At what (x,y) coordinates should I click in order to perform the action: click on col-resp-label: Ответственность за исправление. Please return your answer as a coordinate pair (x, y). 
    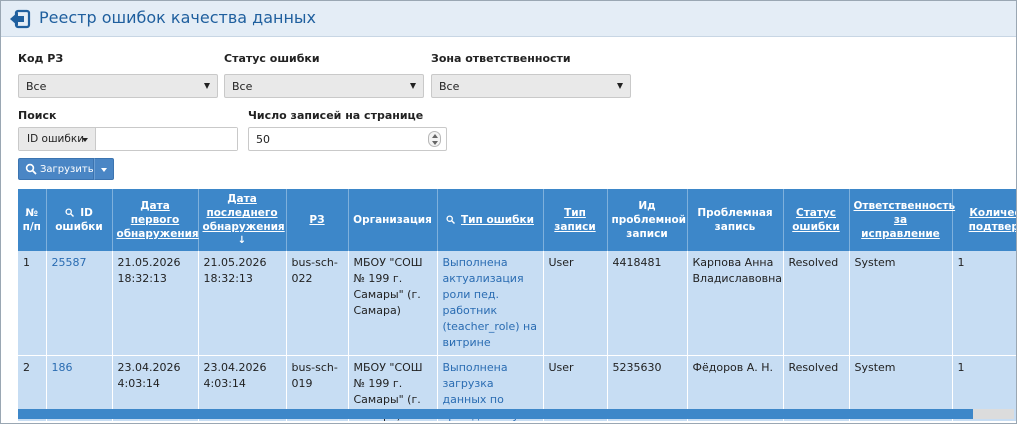
    Looking at the image, I should click on (904, 220).